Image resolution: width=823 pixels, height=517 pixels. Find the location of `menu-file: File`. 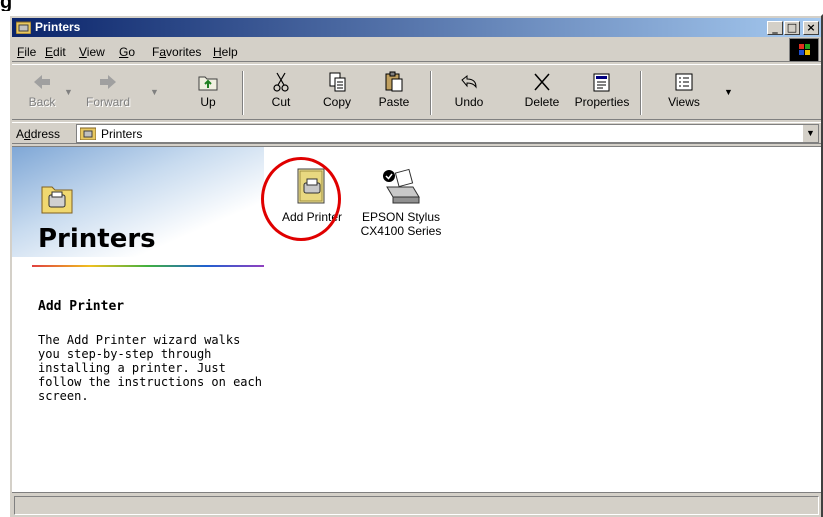

menu-file: File is located at coordinates (26, 52).